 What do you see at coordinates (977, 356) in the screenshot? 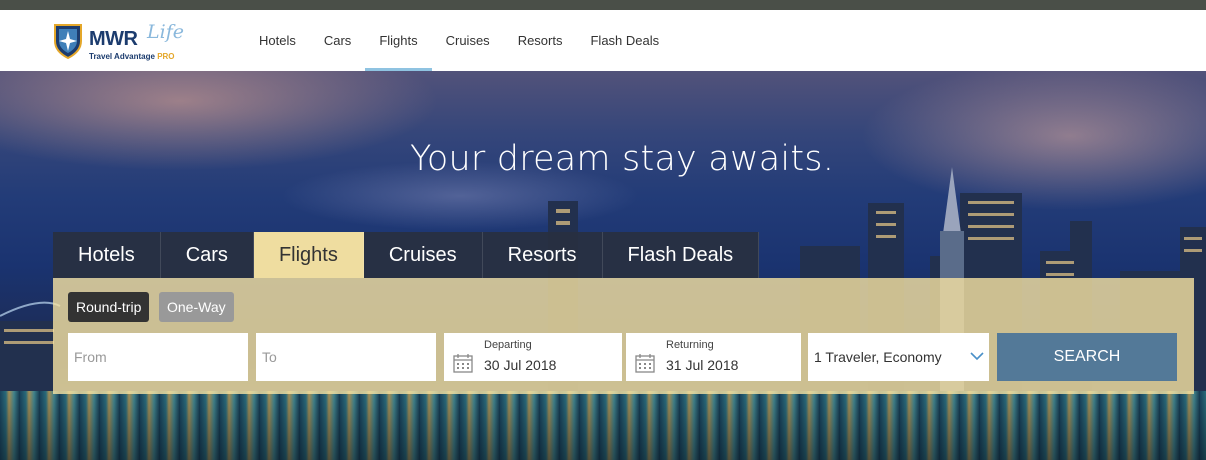
I see `chevron-down-icon` at bounding box center [977, 356].